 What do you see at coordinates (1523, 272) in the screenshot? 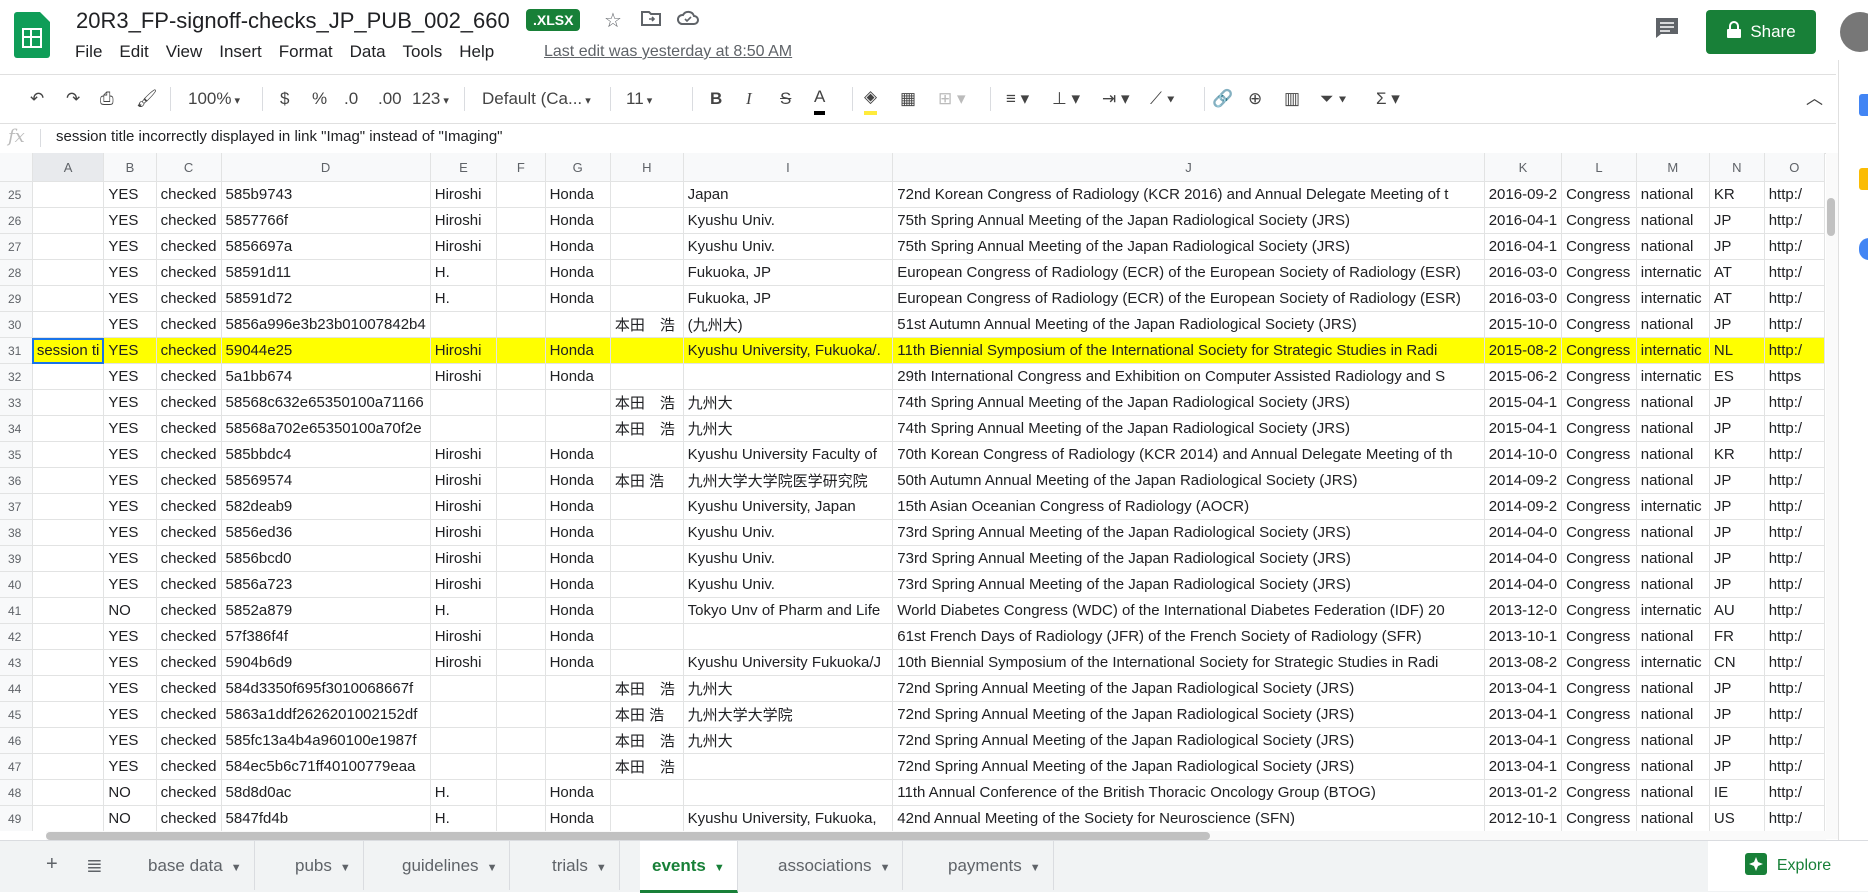
I see `cell: 2016-03-0` at bounding box center [1523, 272].